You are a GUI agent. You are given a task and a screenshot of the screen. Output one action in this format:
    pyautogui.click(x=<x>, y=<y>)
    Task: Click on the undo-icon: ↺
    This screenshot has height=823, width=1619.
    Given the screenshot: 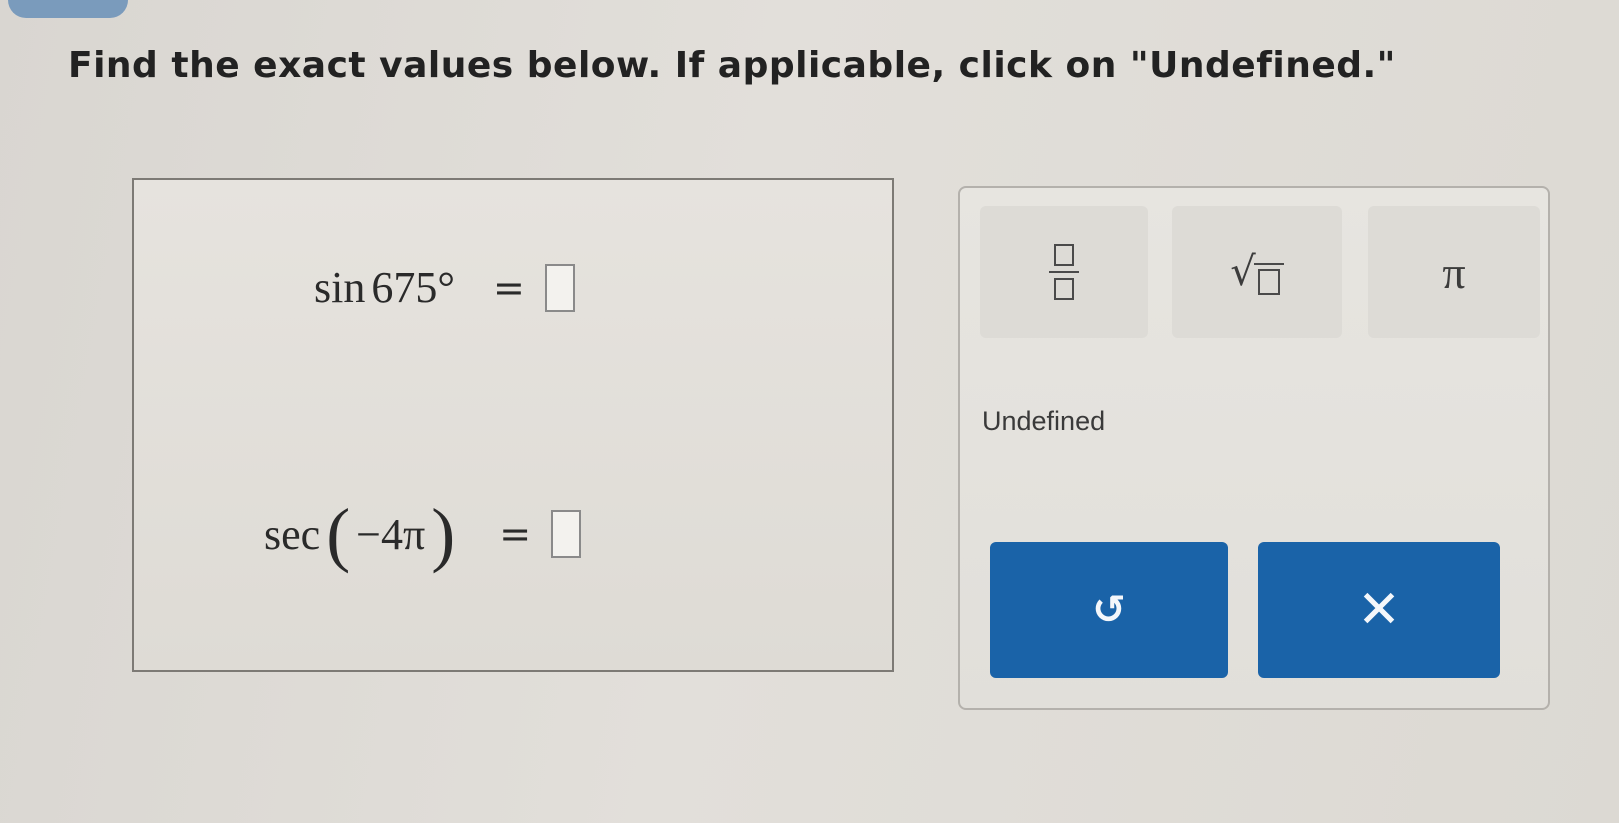 What is the action you would take?
    pyautogui.click(x=1109, y=610)
    